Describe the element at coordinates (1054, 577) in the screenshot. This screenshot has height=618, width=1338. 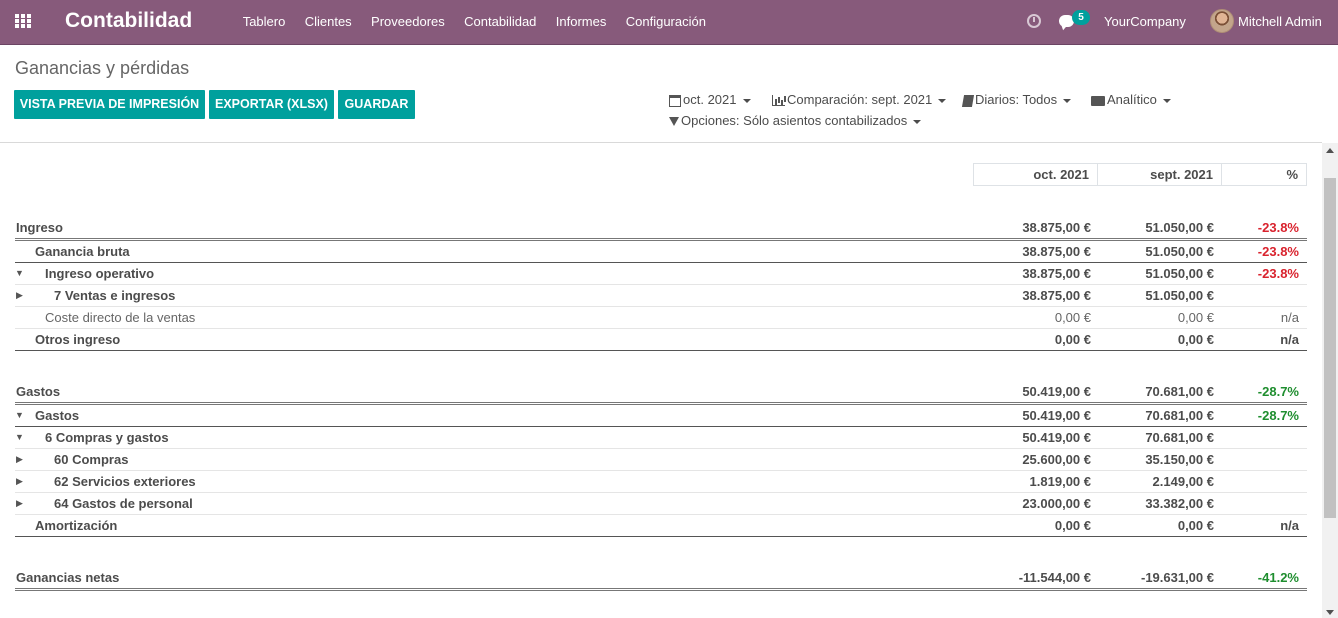
I see `row-value-current: -11.544,00 €` at that location.